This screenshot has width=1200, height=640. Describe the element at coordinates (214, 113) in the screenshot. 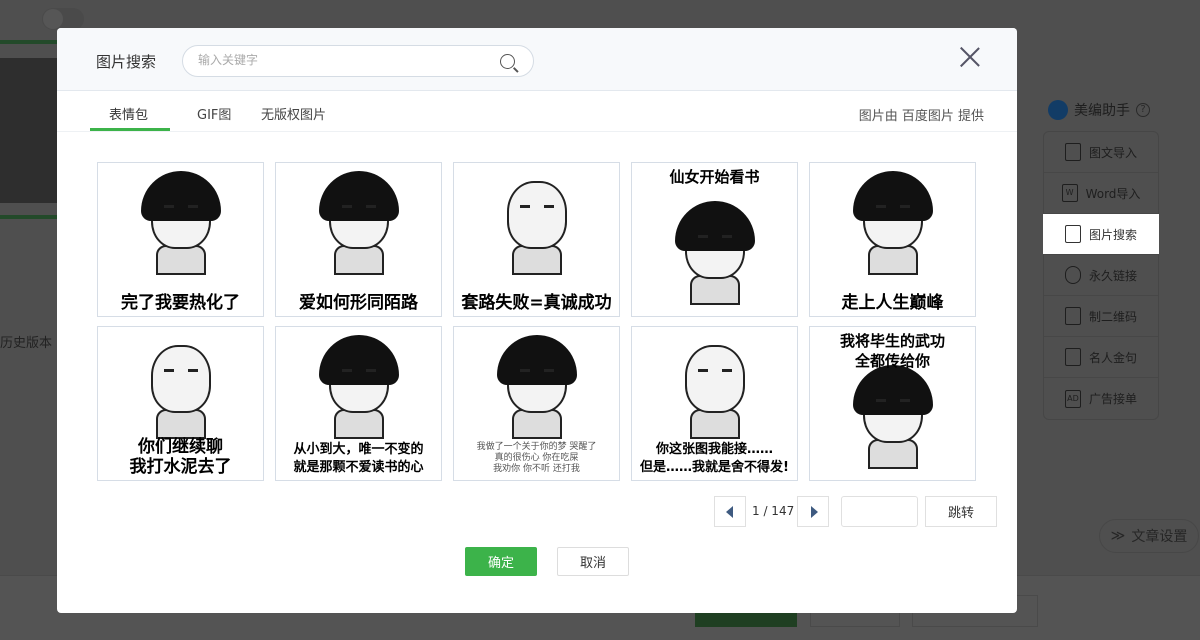

I see `tab-gif: GIF图` at that location.